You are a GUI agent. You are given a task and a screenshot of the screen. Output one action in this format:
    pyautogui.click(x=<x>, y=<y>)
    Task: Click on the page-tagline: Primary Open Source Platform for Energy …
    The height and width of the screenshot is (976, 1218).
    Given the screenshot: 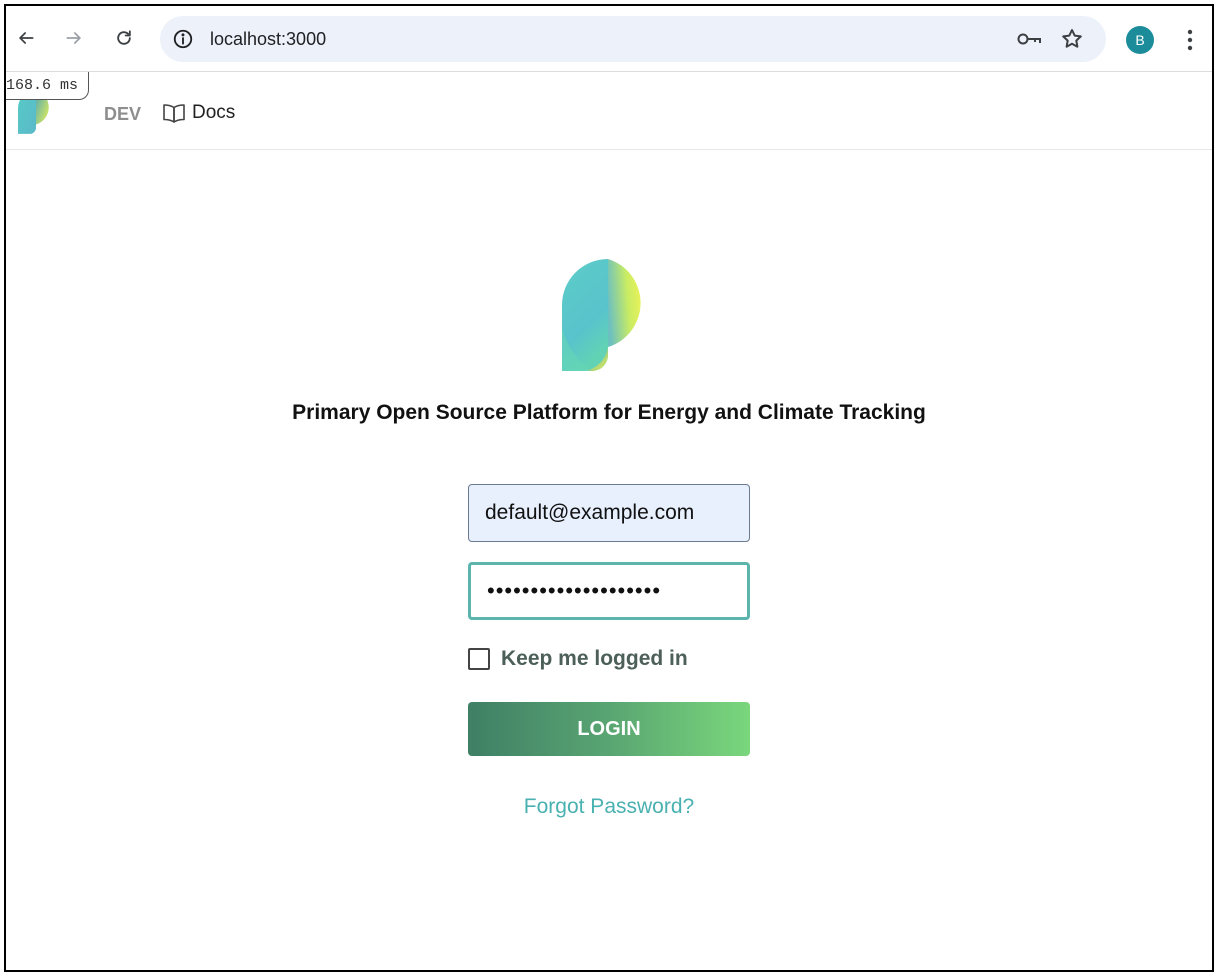 What is the action you would take?
    pyautogui.click(x=609, y=412)
    